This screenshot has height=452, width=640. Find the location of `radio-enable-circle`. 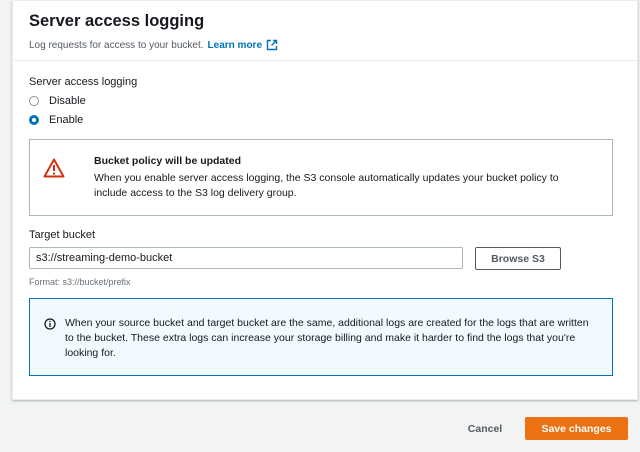

radio-enable-circle is located at coordinates (34, 120).